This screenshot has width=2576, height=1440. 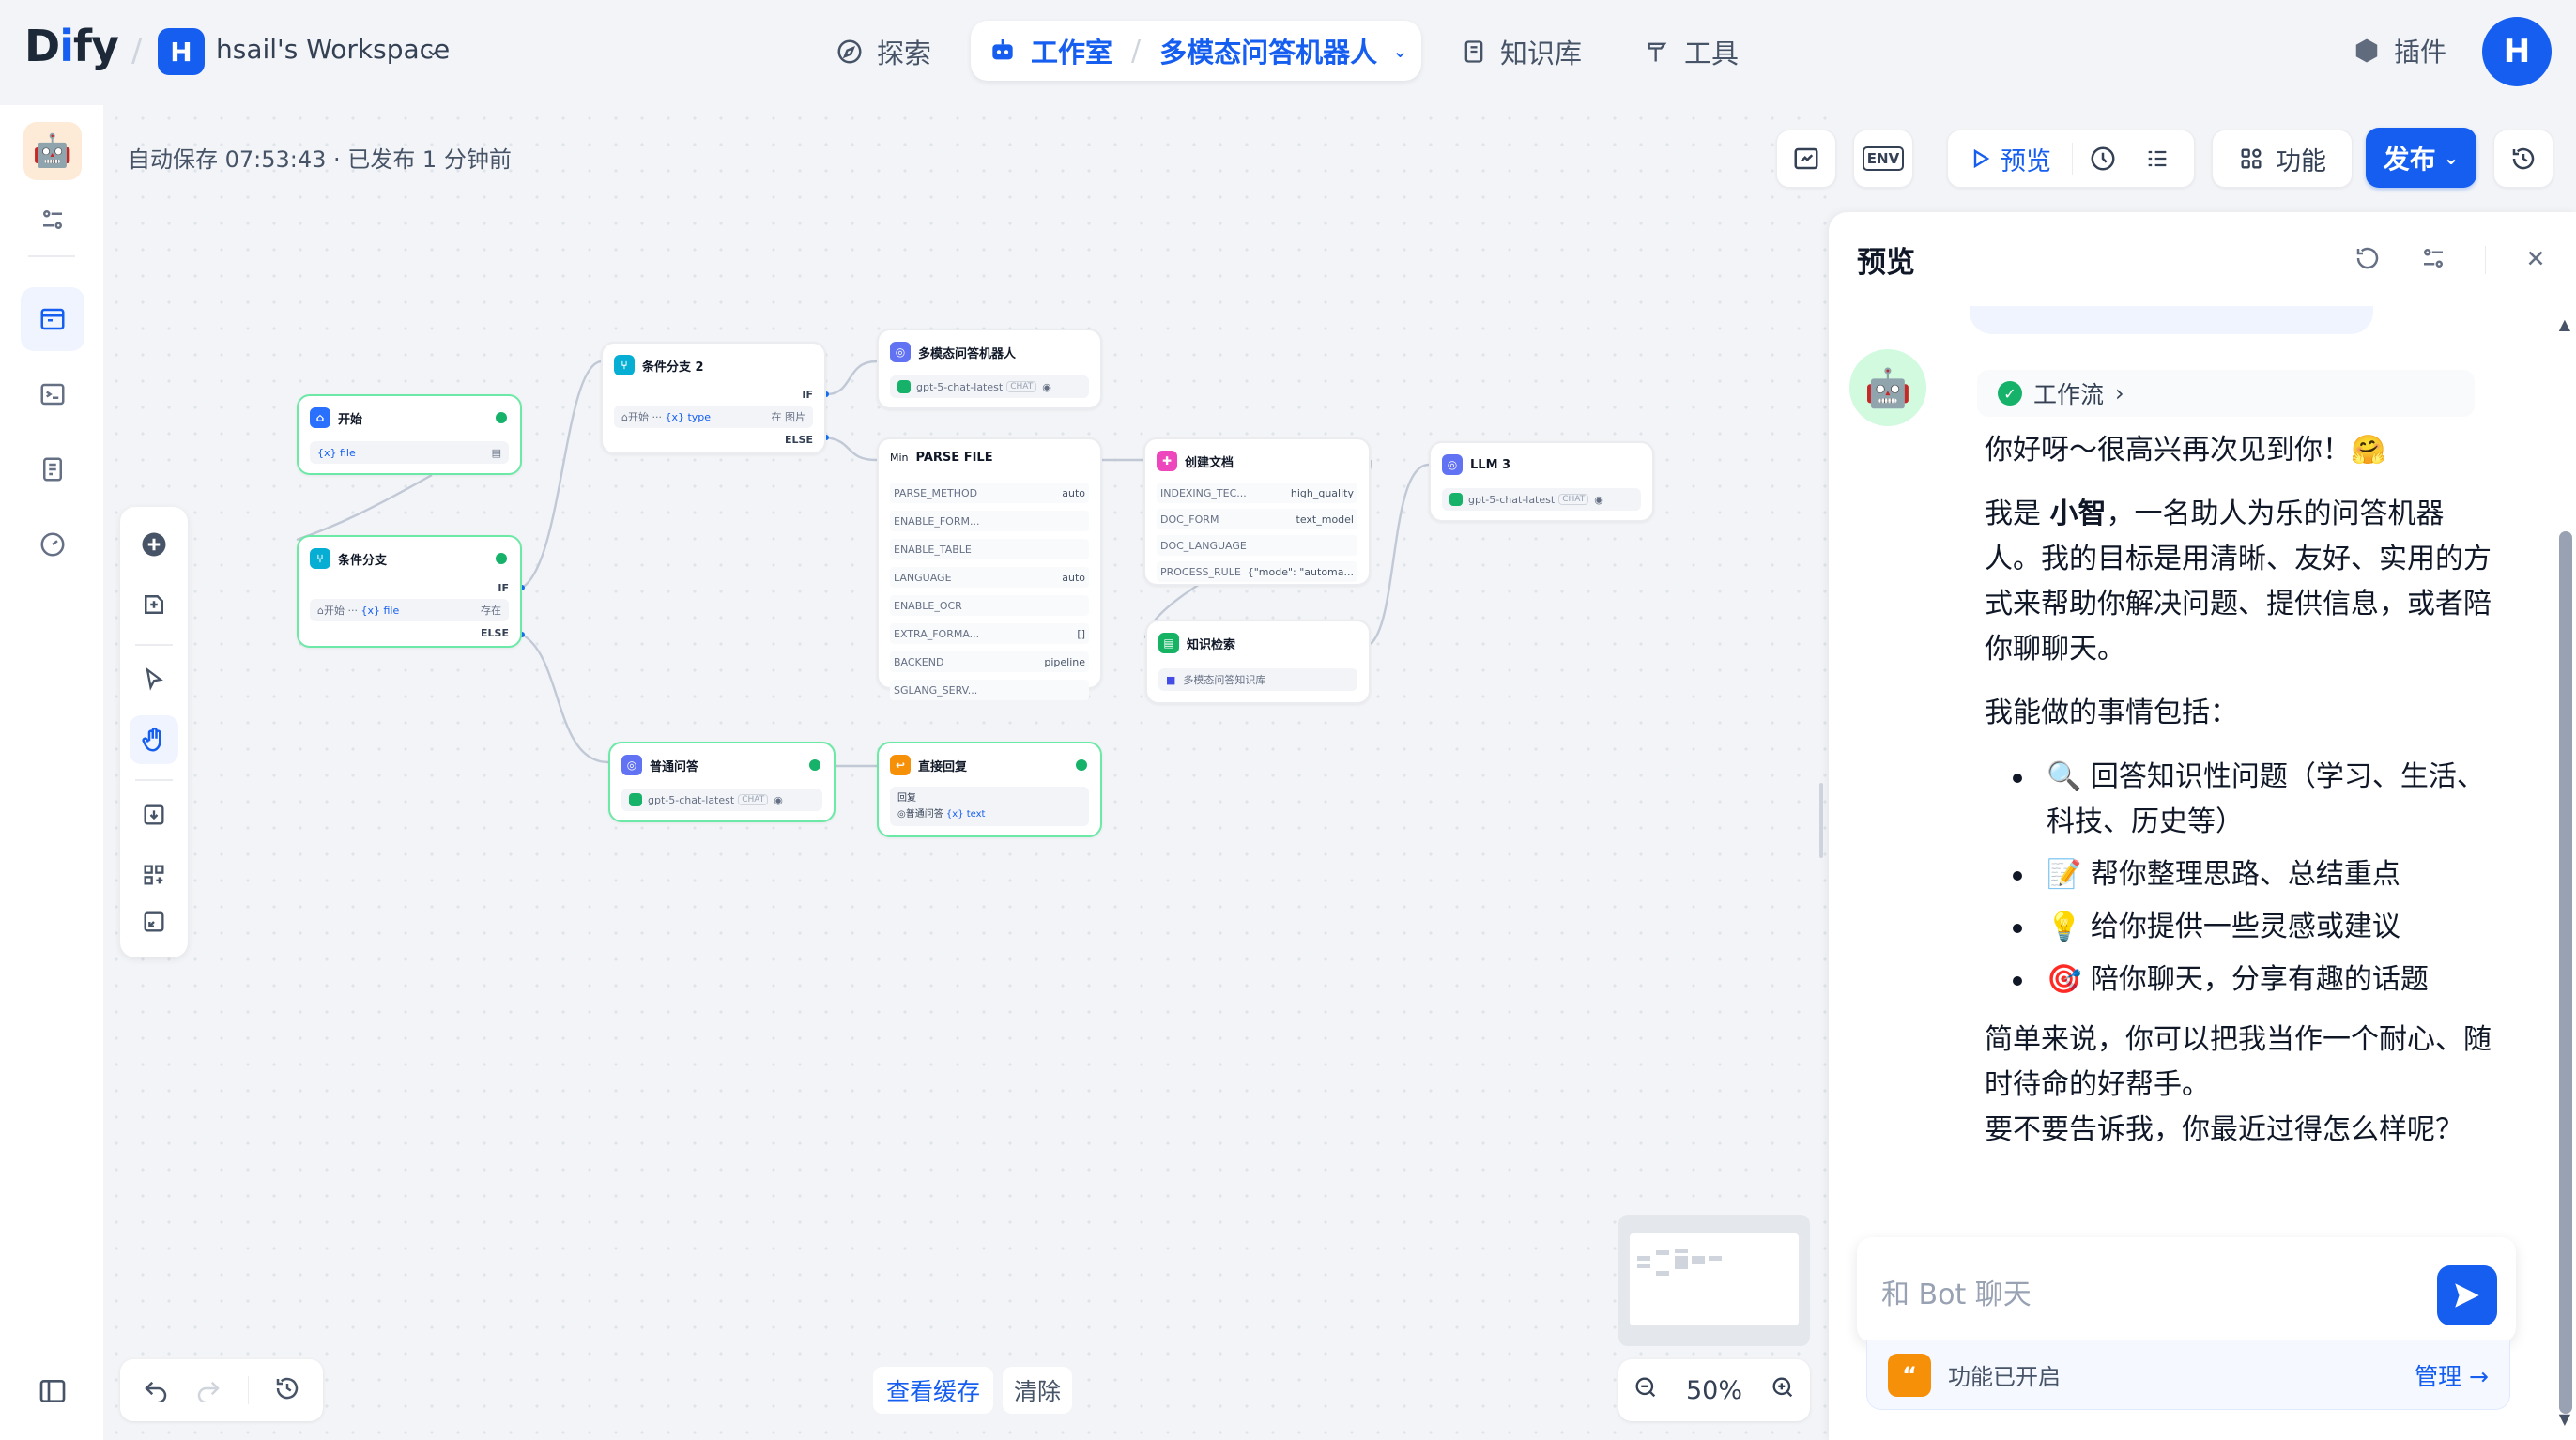 I want to click on send-icon, so click(x=2467, y=1295).